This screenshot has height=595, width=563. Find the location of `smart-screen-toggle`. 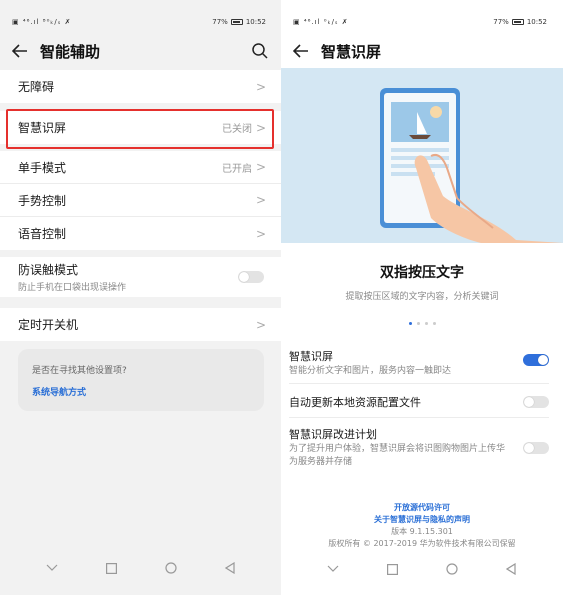

smart-screen-toggle is located at coordinates (536, 360).